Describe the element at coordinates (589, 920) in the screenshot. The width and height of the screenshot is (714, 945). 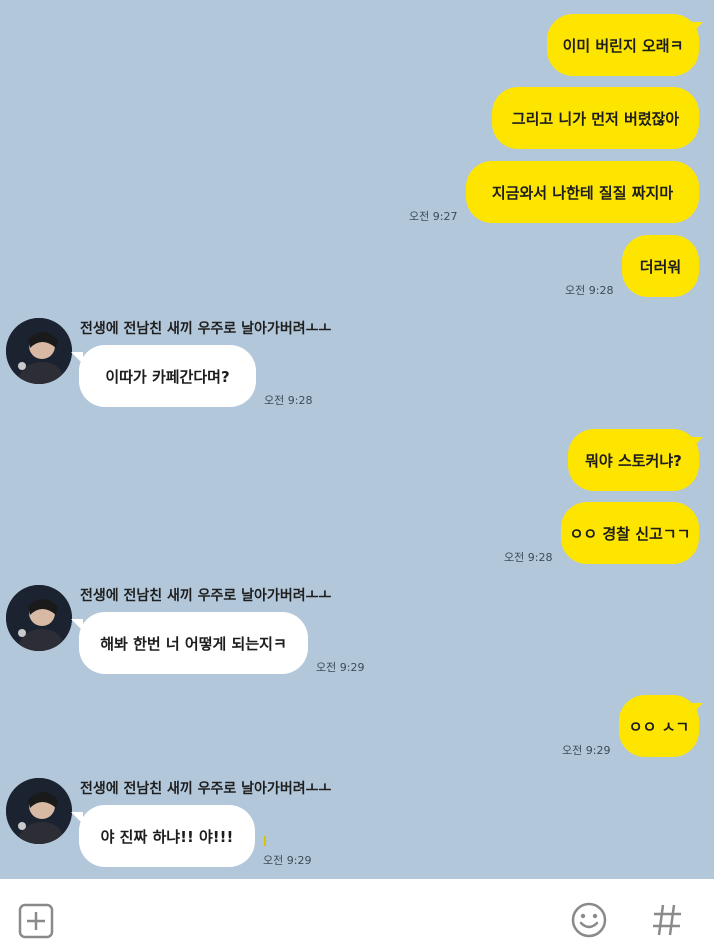
I see `smiley-icon` at that location.